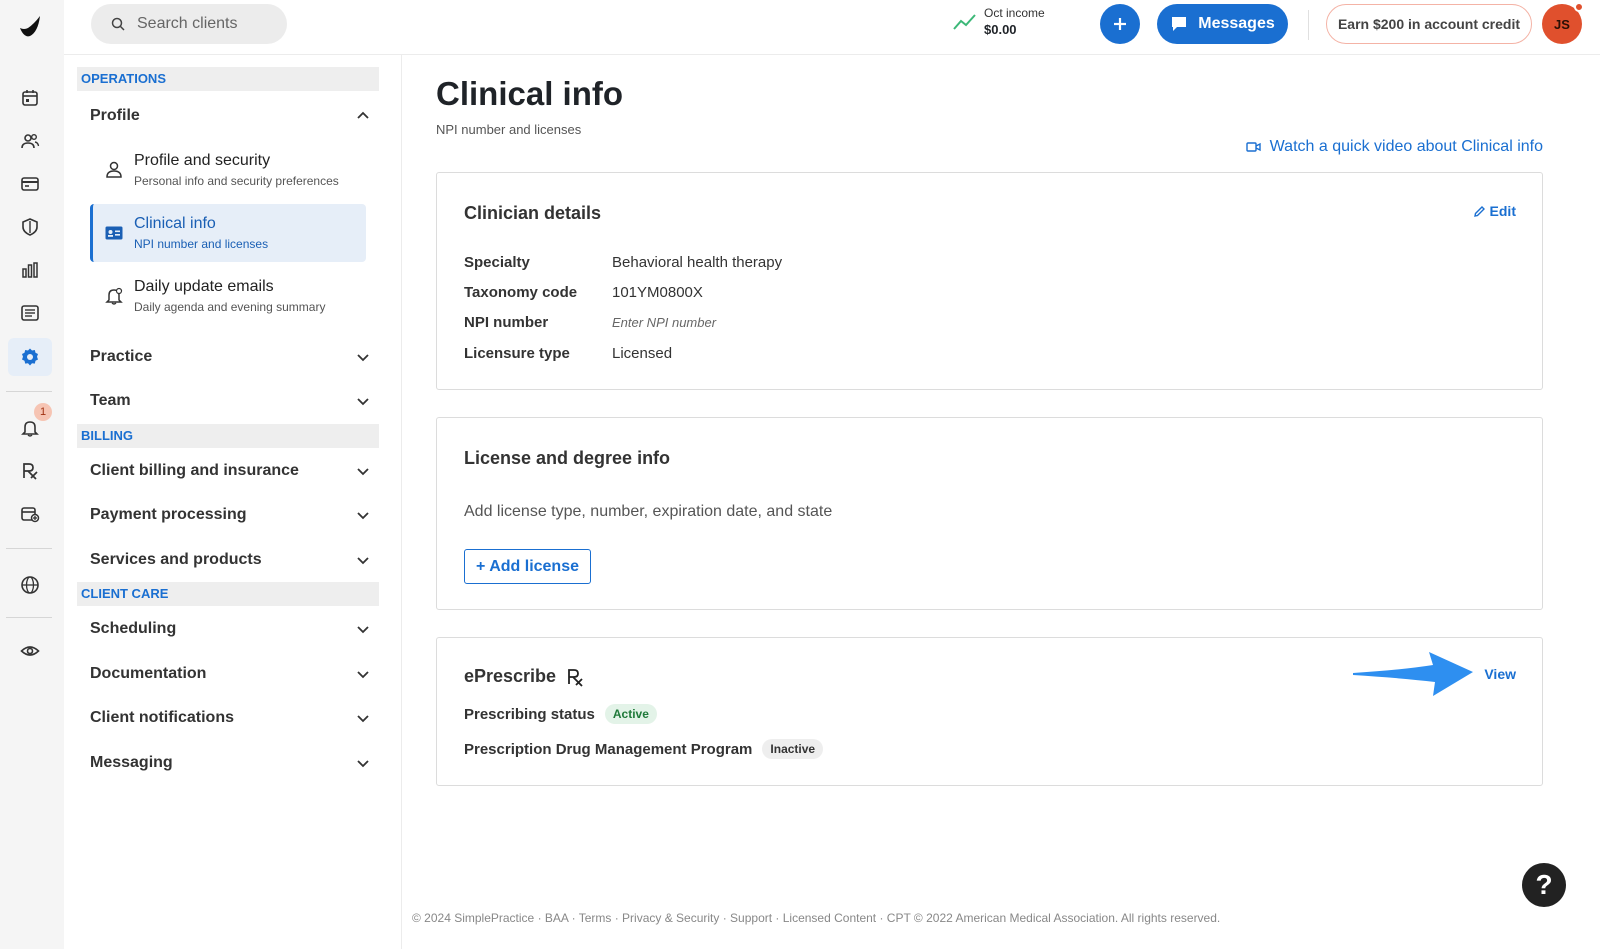 The image size is (1600, 949). What do you see at coordinates (30, 651) in the screenshot?
I see `eye-icon` at bounding box center [30, 651].